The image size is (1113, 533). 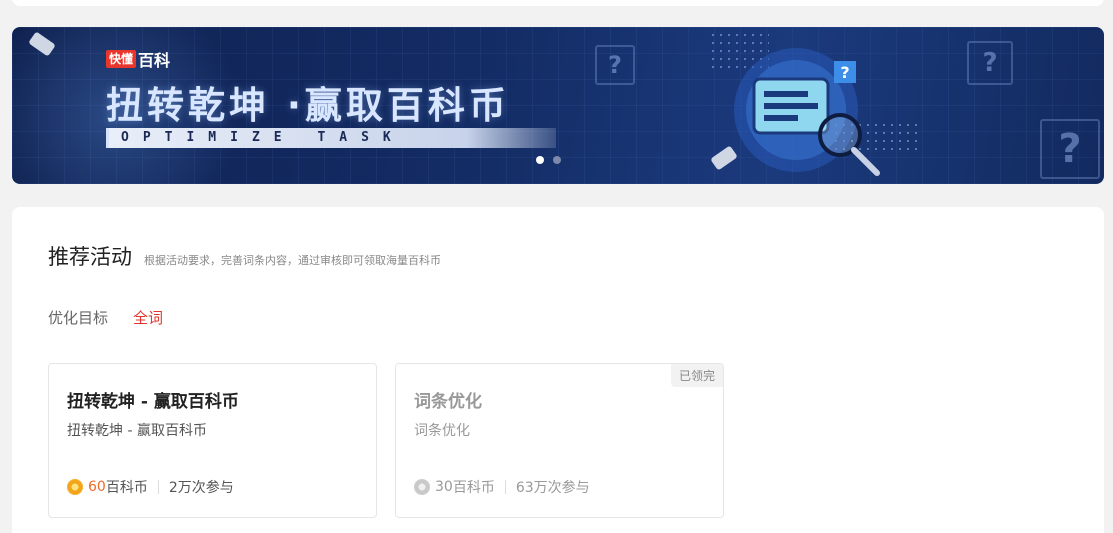 I want to click on participant-count: 2万次参与, so click(x=201, y=488).